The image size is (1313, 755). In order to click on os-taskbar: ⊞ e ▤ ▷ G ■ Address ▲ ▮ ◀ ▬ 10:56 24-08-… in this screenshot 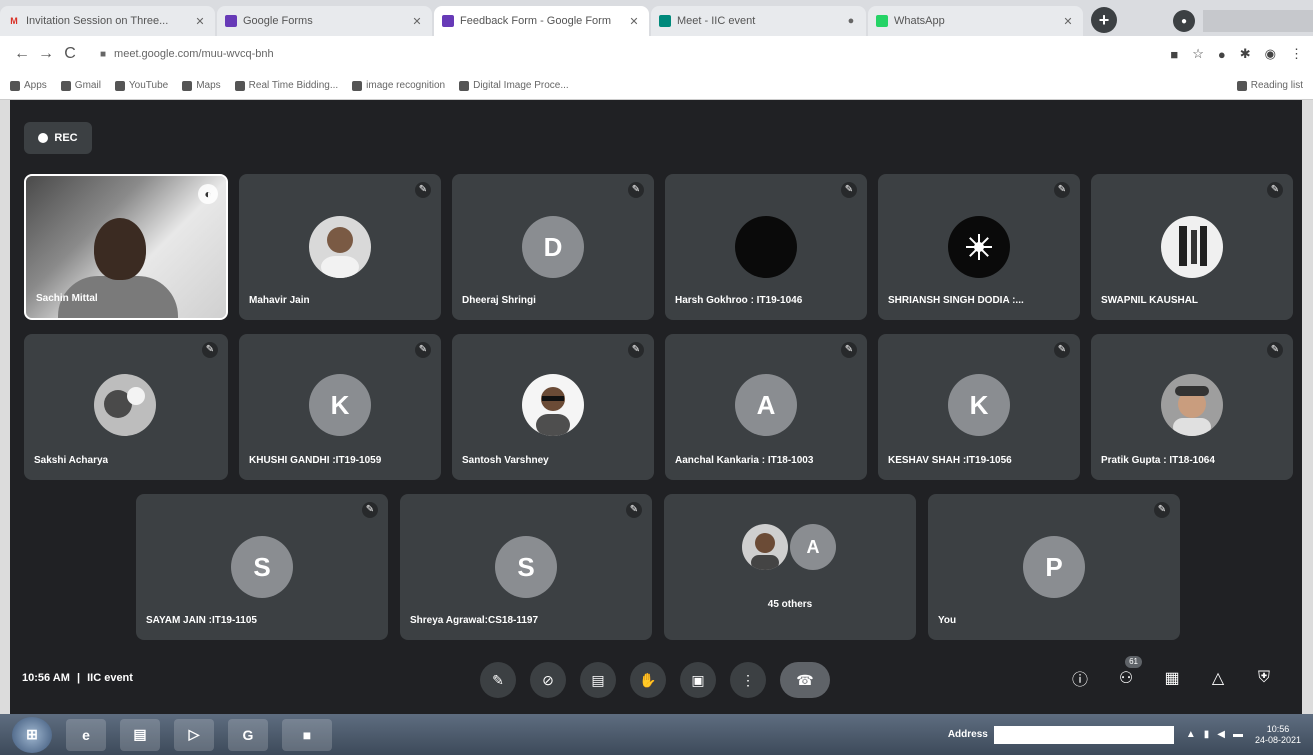, I will do `click(656, 734)`.